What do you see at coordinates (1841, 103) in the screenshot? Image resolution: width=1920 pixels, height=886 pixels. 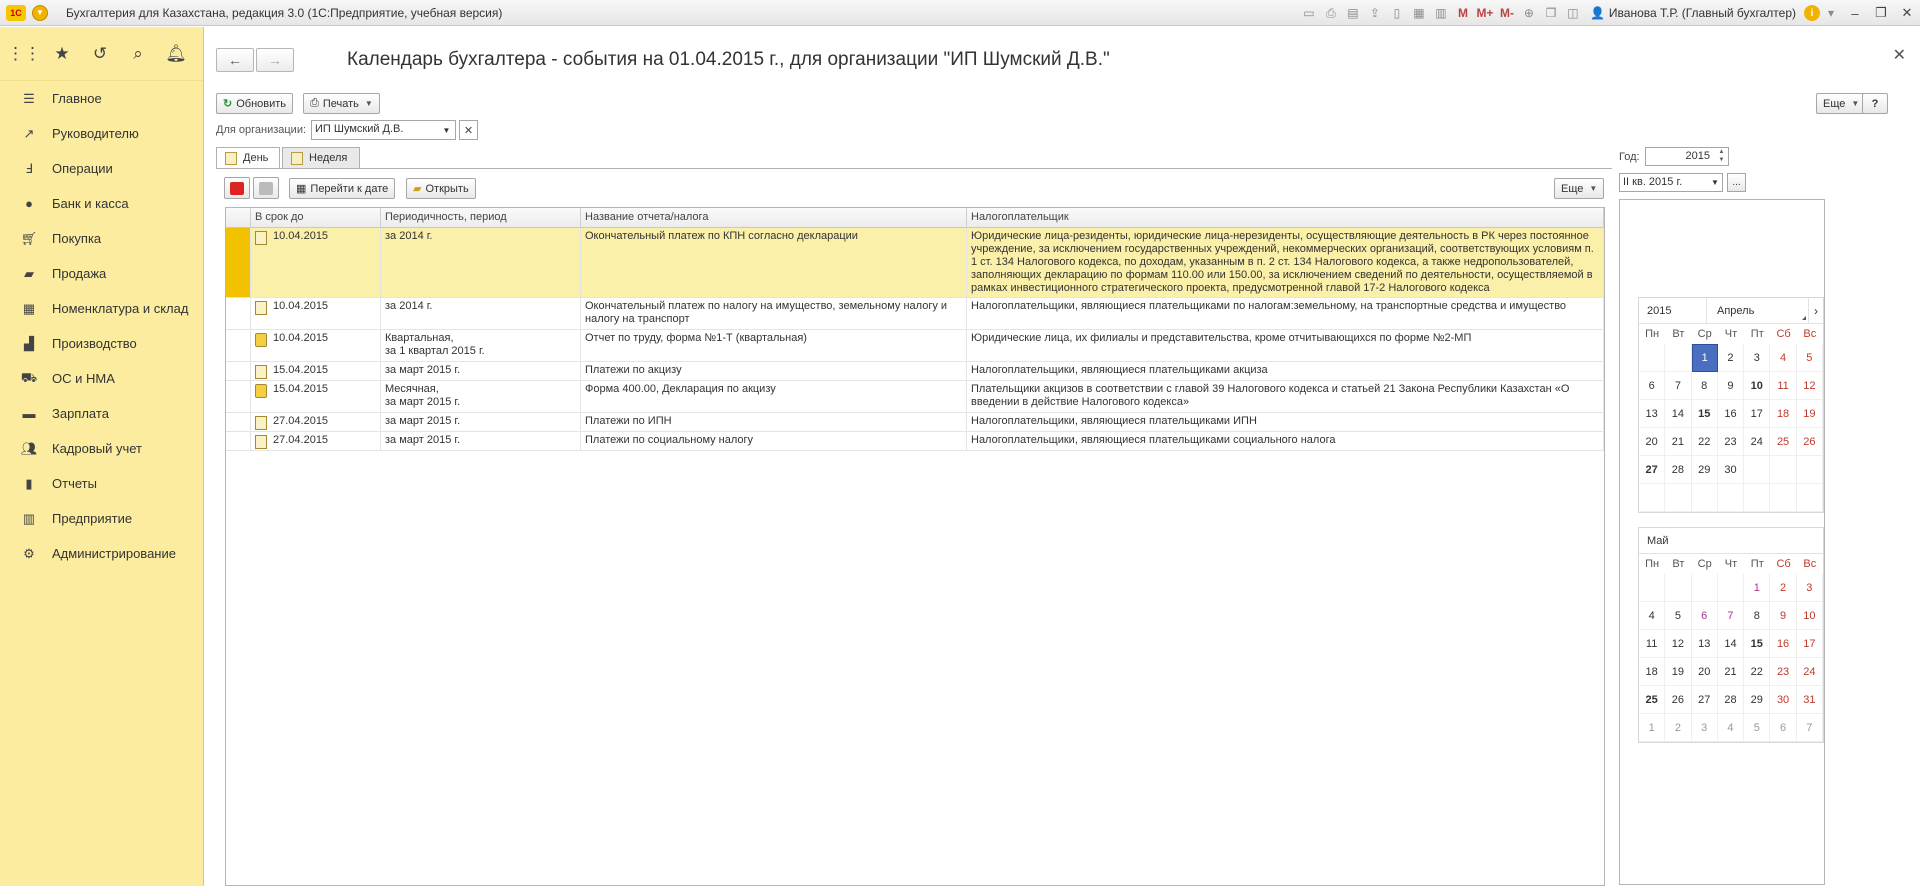 I see `more-button: Еще ▼` at bounding box center [1841, 103].